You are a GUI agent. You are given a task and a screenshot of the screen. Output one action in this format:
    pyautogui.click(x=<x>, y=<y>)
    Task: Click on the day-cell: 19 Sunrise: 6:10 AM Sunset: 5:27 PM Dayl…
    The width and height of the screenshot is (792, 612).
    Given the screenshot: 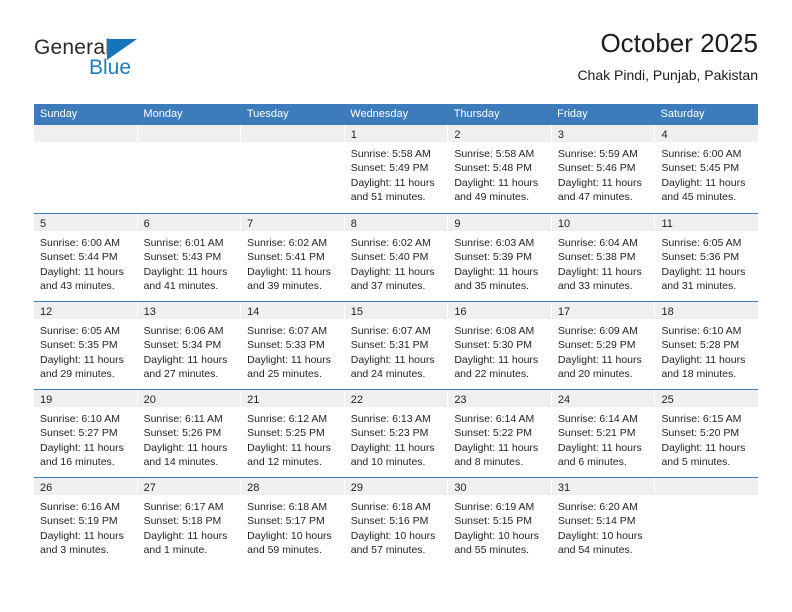 What is the action you would take?
    pyautogui.click(x=86, y=433)
    